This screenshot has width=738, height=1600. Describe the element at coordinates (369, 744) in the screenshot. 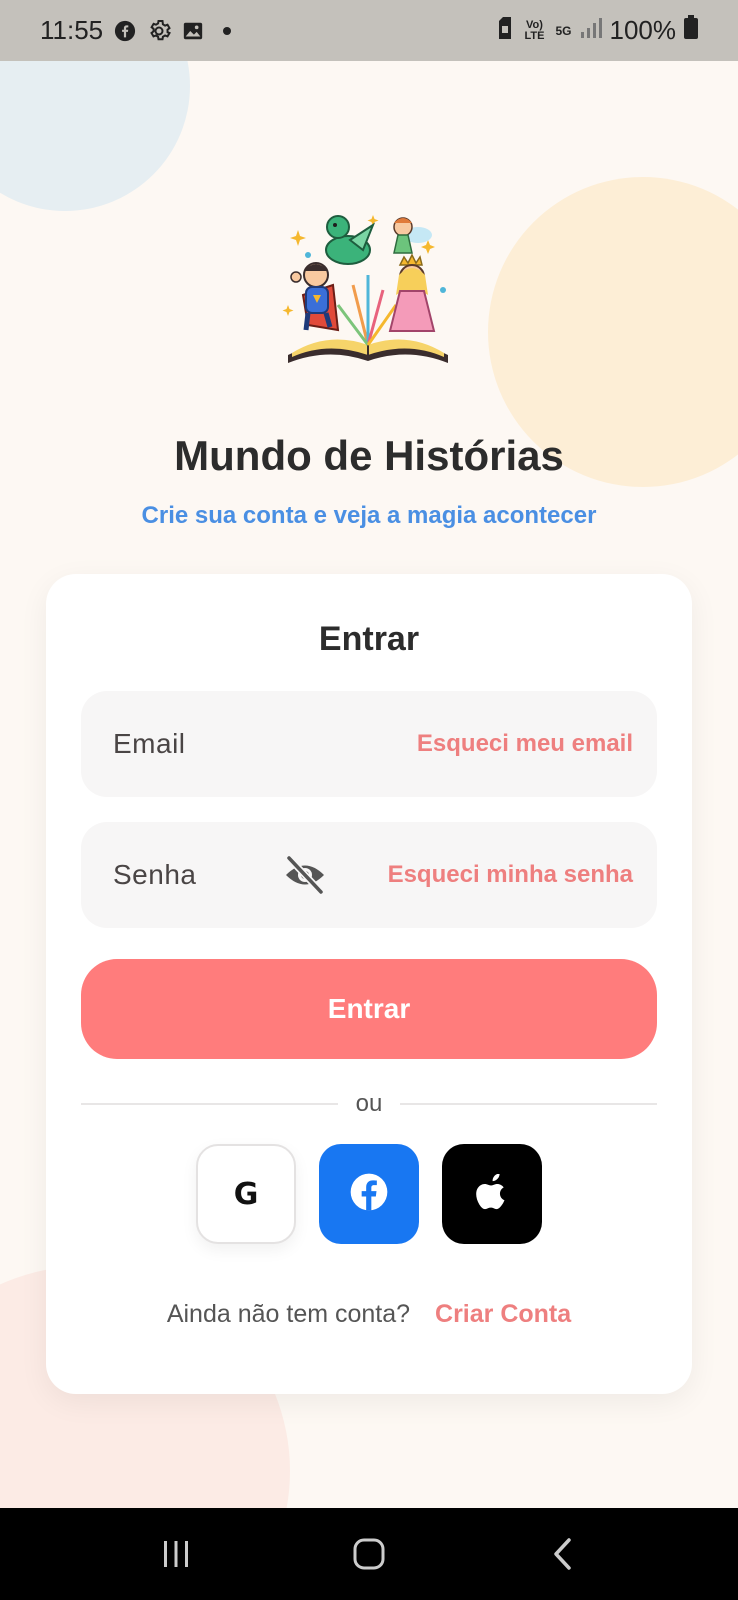

I see `email-field: Email Esqueci meu email` at that location.